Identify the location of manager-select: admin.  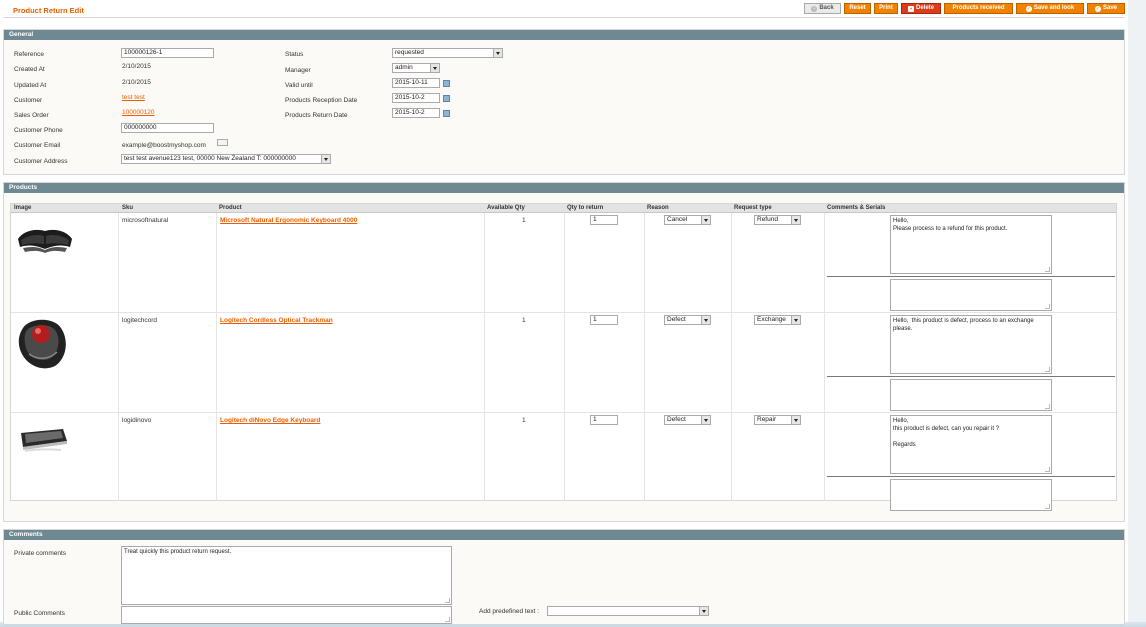
(416, 68).